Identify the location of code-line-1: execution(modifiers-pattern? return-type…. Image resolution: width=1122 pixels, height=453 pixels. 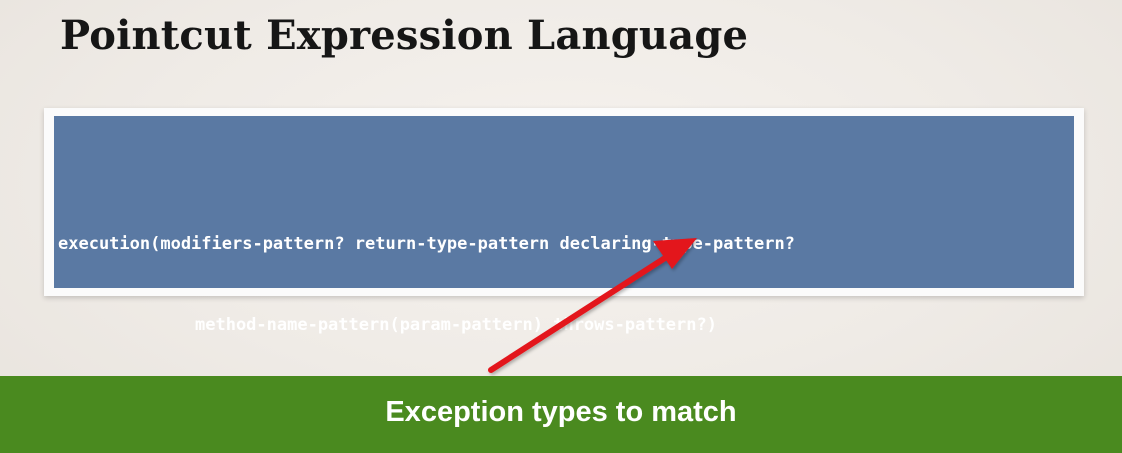
(426, 244).